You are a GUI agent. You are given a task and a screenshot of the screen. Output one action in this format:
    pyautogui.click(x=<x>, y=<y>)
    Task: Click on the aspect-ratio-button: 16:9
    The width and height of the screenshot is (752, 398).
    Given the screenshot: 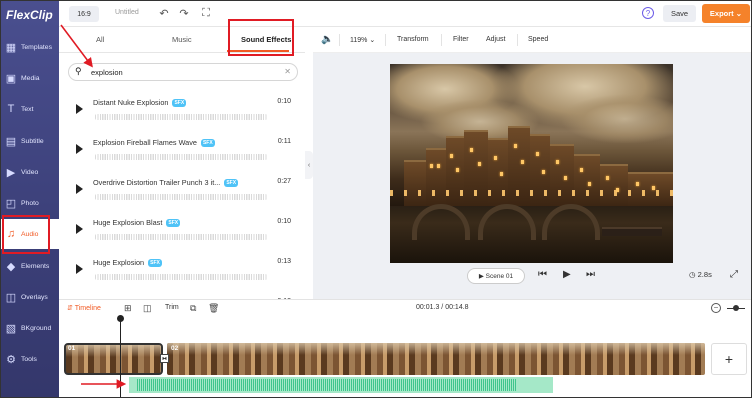 What is the action you would take?
    pyautogui.click(x=84, y=14)
    